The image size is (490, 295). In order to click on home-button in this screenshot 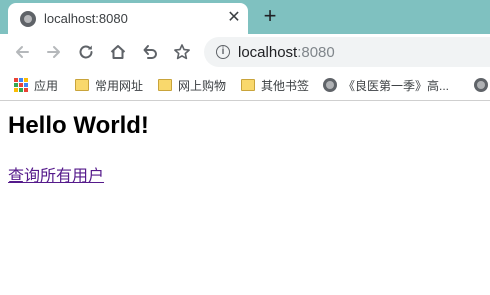, I will do `click(118, 52)`.